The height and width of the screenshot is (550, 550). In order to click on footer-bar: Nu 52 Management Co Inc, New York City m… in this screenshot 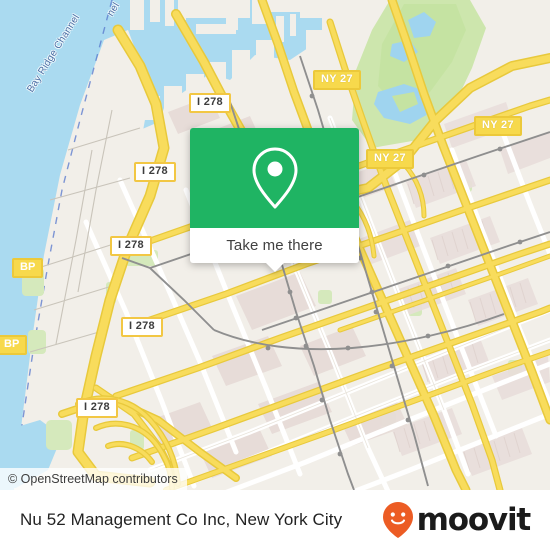, I will do `click(275, 520)`.